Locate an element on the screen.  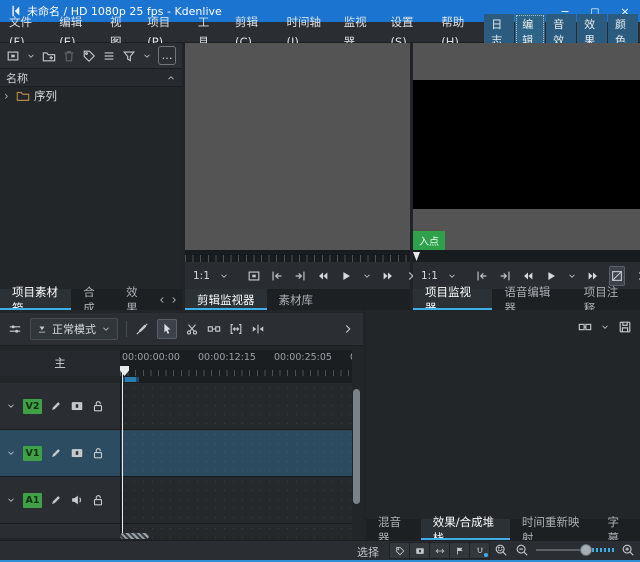
project-monitor-view is located at coordinates (526, 146).